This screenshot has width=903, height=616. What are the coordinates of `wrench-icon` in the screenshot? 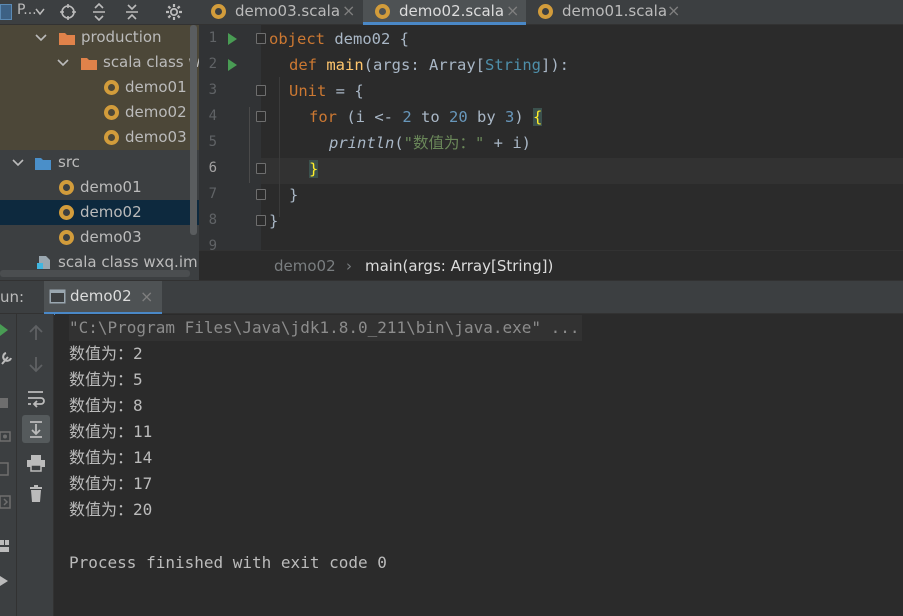 It's located at (6, 358).